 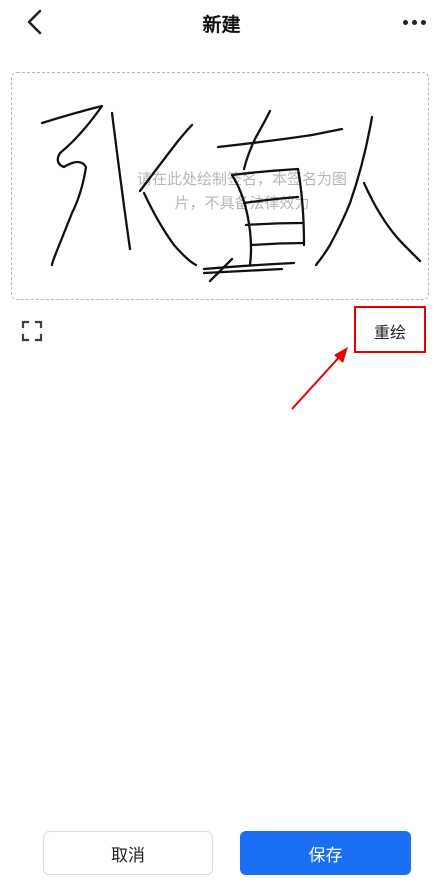 I want to click on more-horizontal-icon, so click(x=414, y=22).